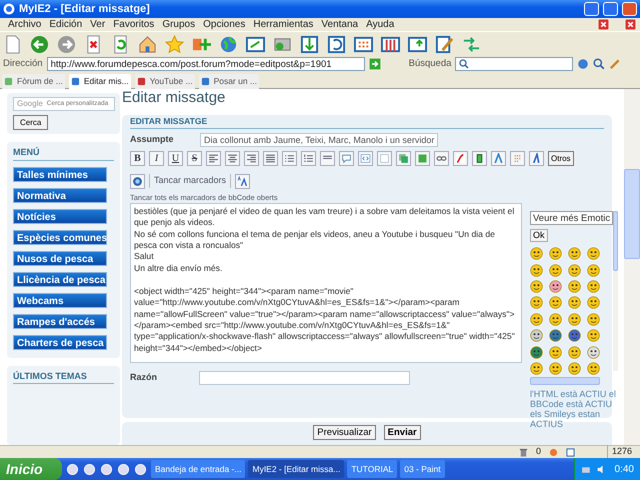  Describe the element at coordinates (147, 44) in the screenshot. I see `home-icon` at that location.